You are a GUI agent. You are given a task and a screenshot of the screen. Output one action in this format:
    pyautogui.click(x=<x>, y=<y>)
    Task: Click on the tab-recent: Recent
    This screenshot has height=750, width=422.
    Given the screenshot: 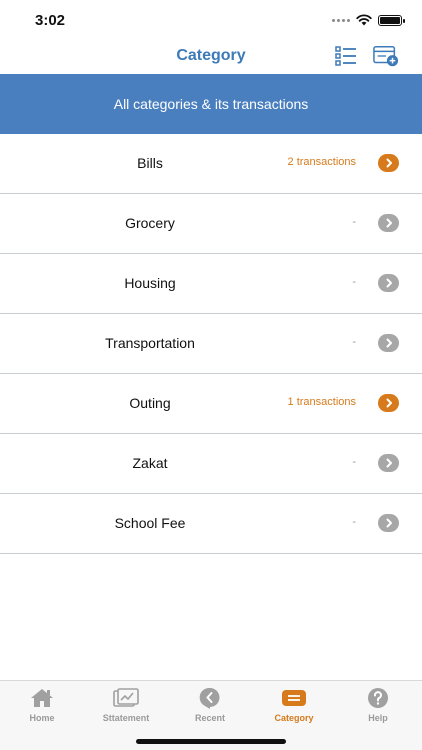 What is the action you would take?
    pyautogui.click(x=210, y=707)
    